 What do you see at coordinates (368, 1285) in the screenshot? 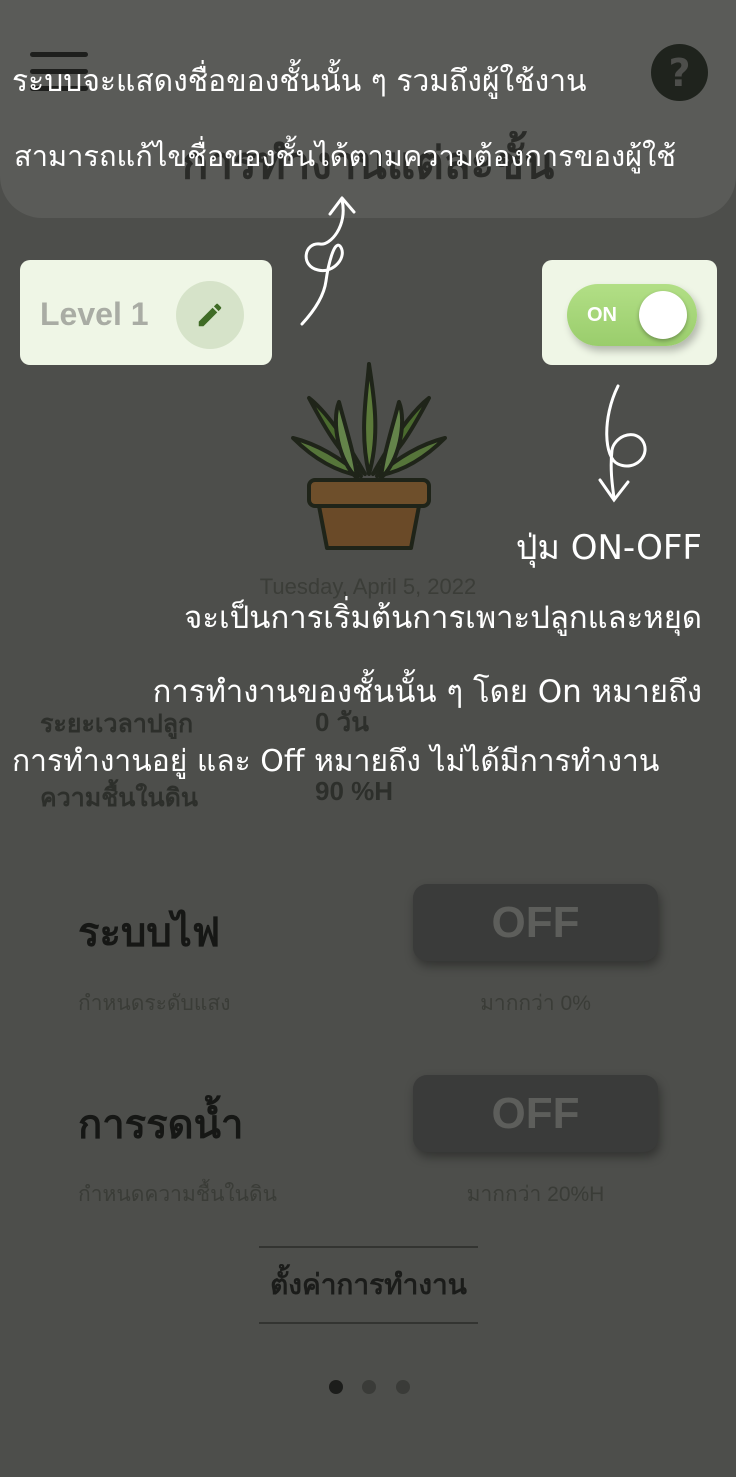
I see `work-settings-button: ตั้งค่าการทำงาน` at bounding box center [368, 1285].